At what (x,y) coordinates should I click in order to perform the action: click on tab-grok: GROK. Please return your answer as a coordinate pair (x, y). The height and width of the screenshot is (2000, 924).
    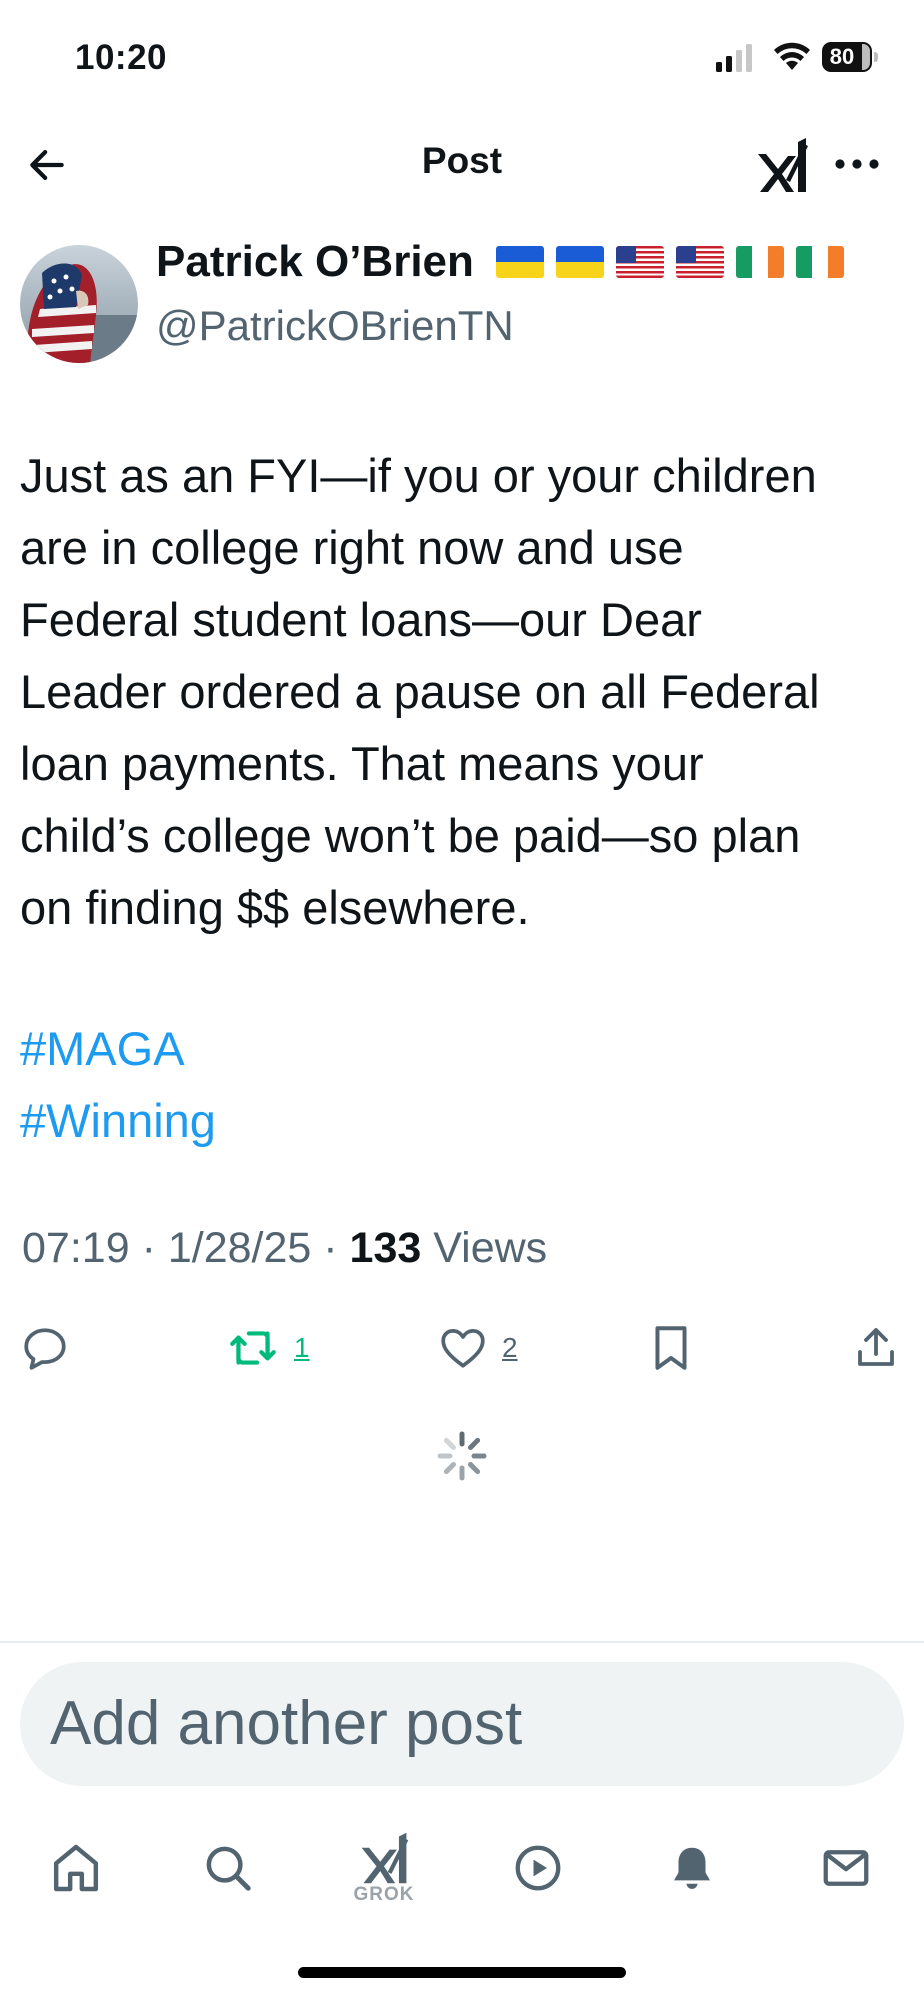
    Looking at the image, I should click on (384, 1868).